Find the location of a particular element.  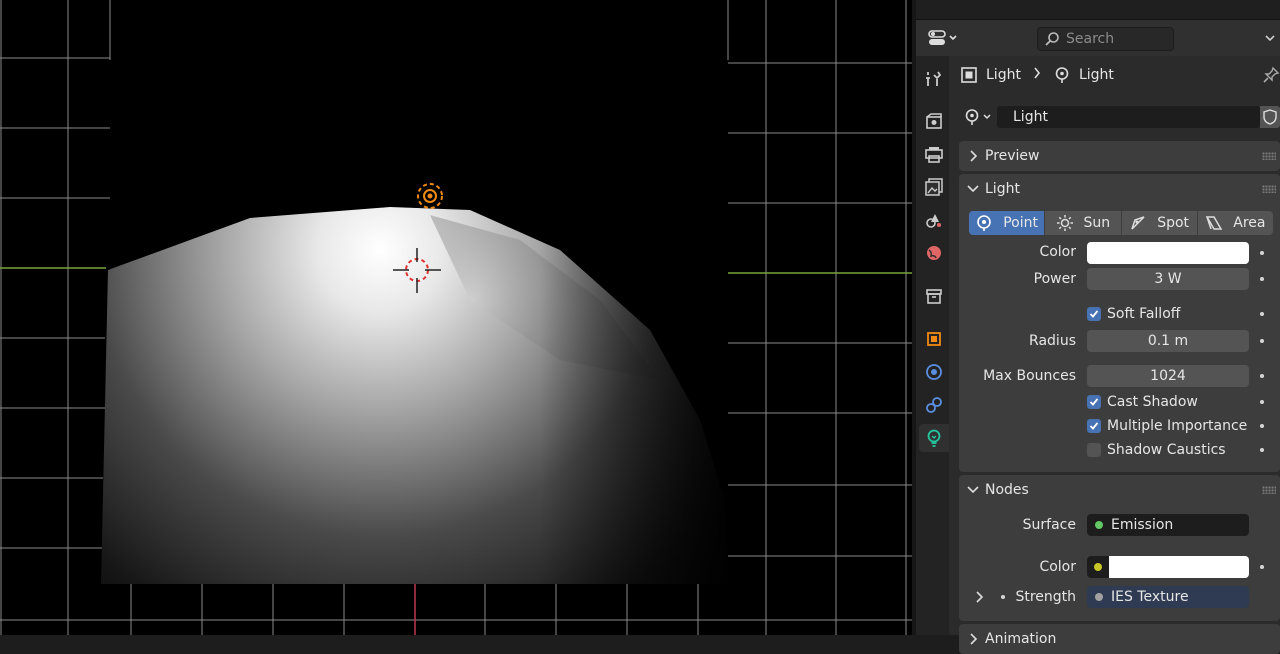

light-type-point: Point is located at coordinates (1007, 223).